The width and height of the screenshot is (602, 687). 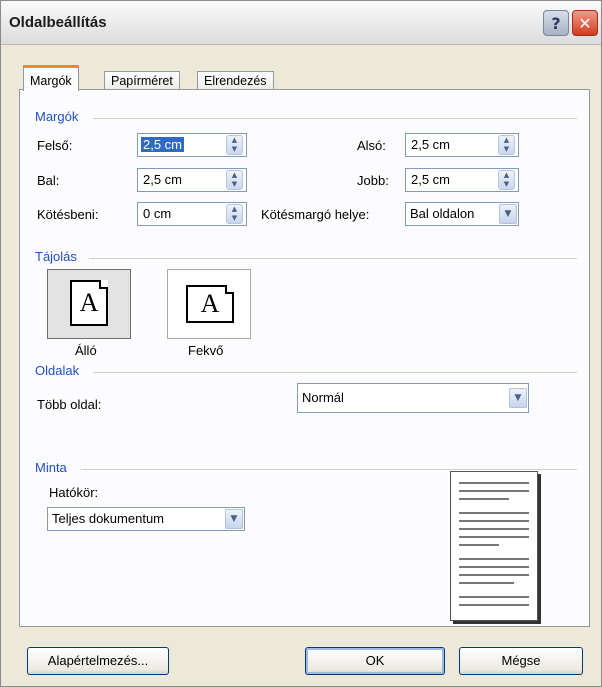 What do you see at coordinates (55, 145) in the screenshot?
I see `top-margin-label: Felső:` at bounding box center [55, 145].